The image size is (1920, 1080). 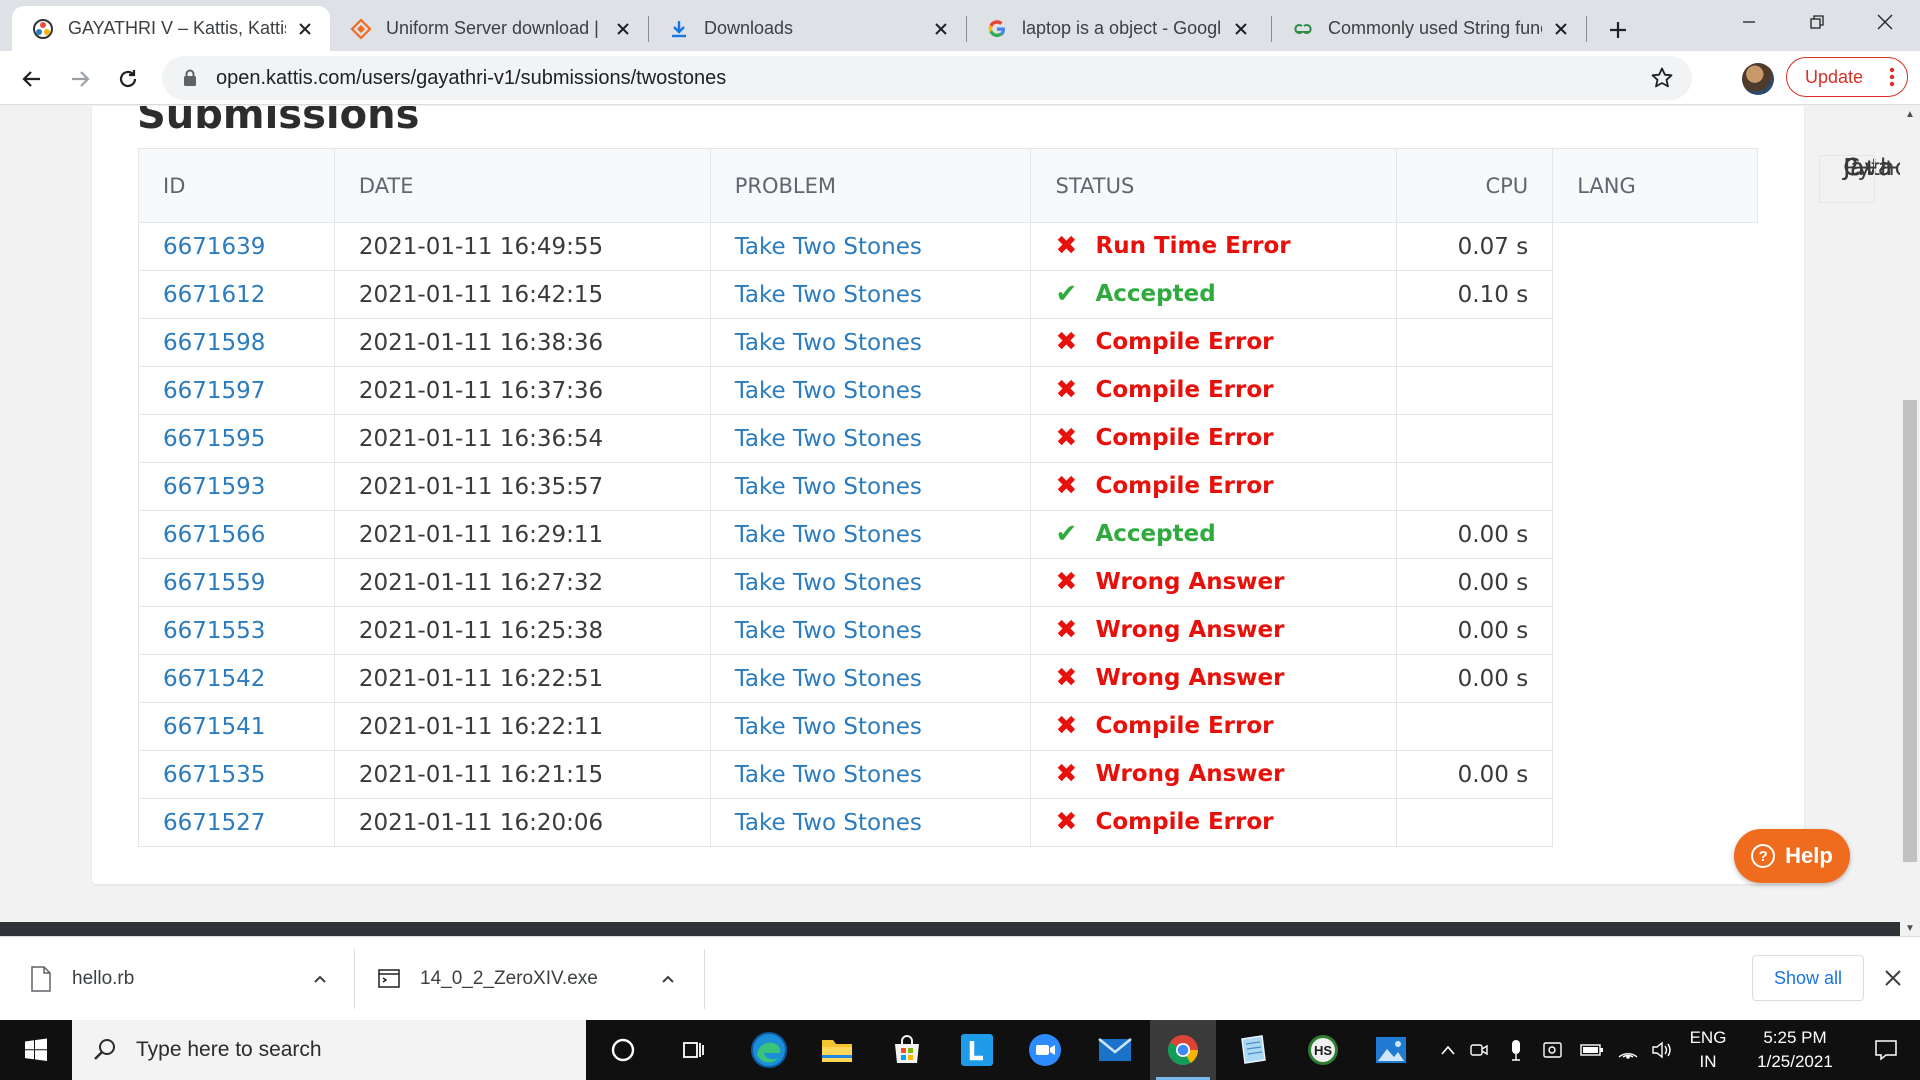 What do you see at coordinates (1553, 1050) in the screenshot?
I see `device-icon` at bounding box center [1553, 1050].